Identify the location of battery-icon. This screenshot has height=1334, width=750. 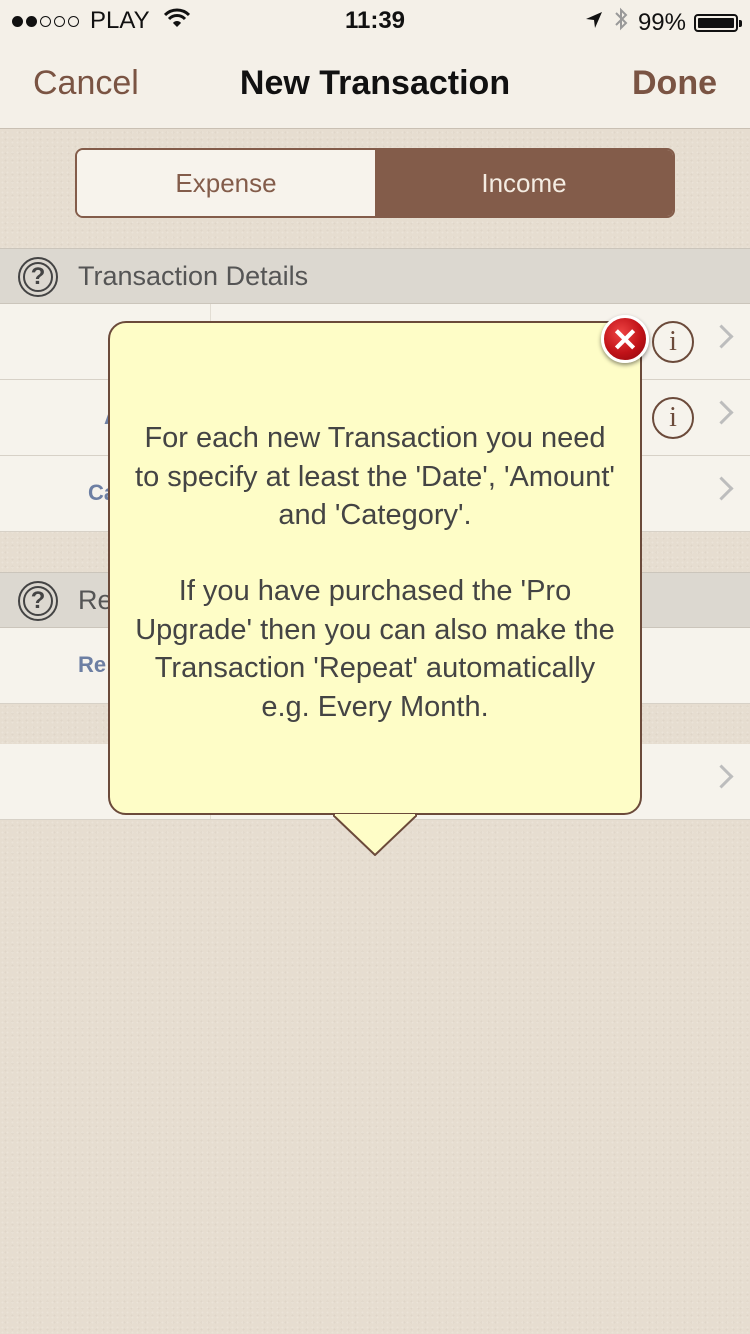
(718, 22).